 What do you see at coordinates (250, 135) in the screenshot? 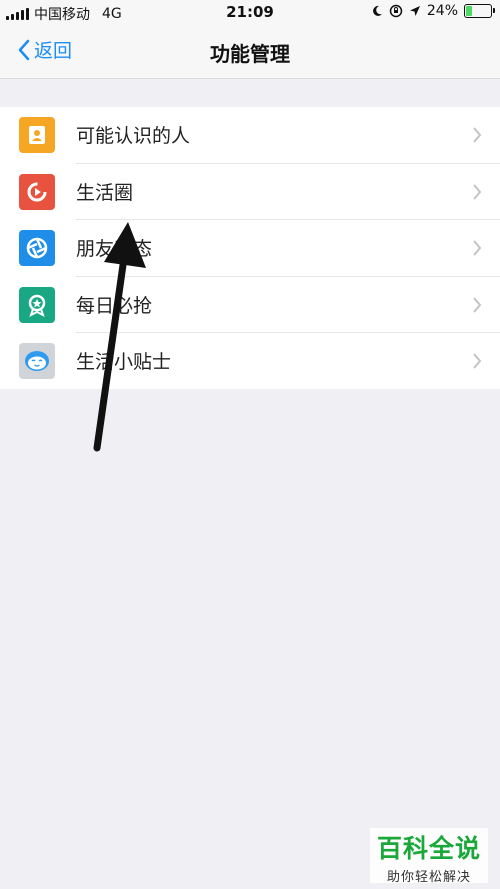
I see `list-item-contacts: 可能认识的人` at bounding box center [250, 135].